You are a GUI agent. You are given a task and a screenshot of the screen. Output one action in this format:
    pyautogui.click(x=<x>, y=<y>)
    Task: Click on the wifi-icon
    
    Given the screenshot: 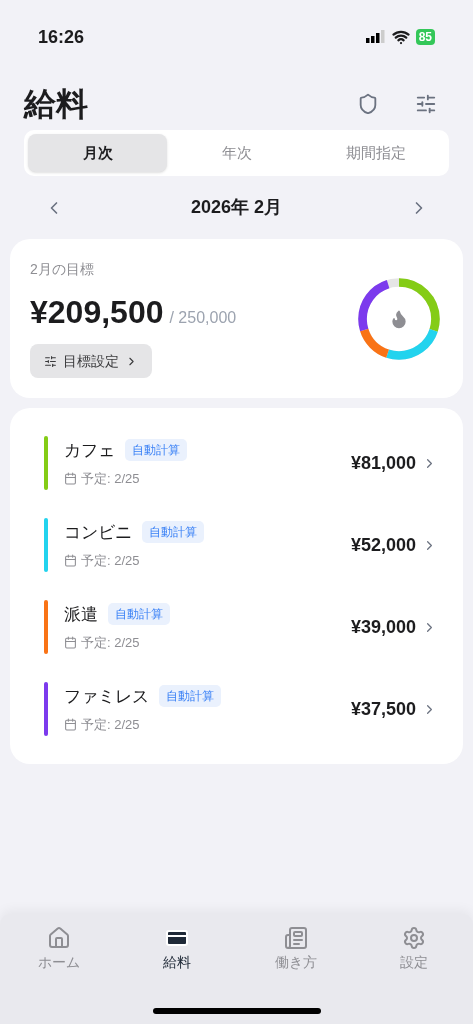 What is the action you would take?
    pyautogui.click(x=400, y=37)
    